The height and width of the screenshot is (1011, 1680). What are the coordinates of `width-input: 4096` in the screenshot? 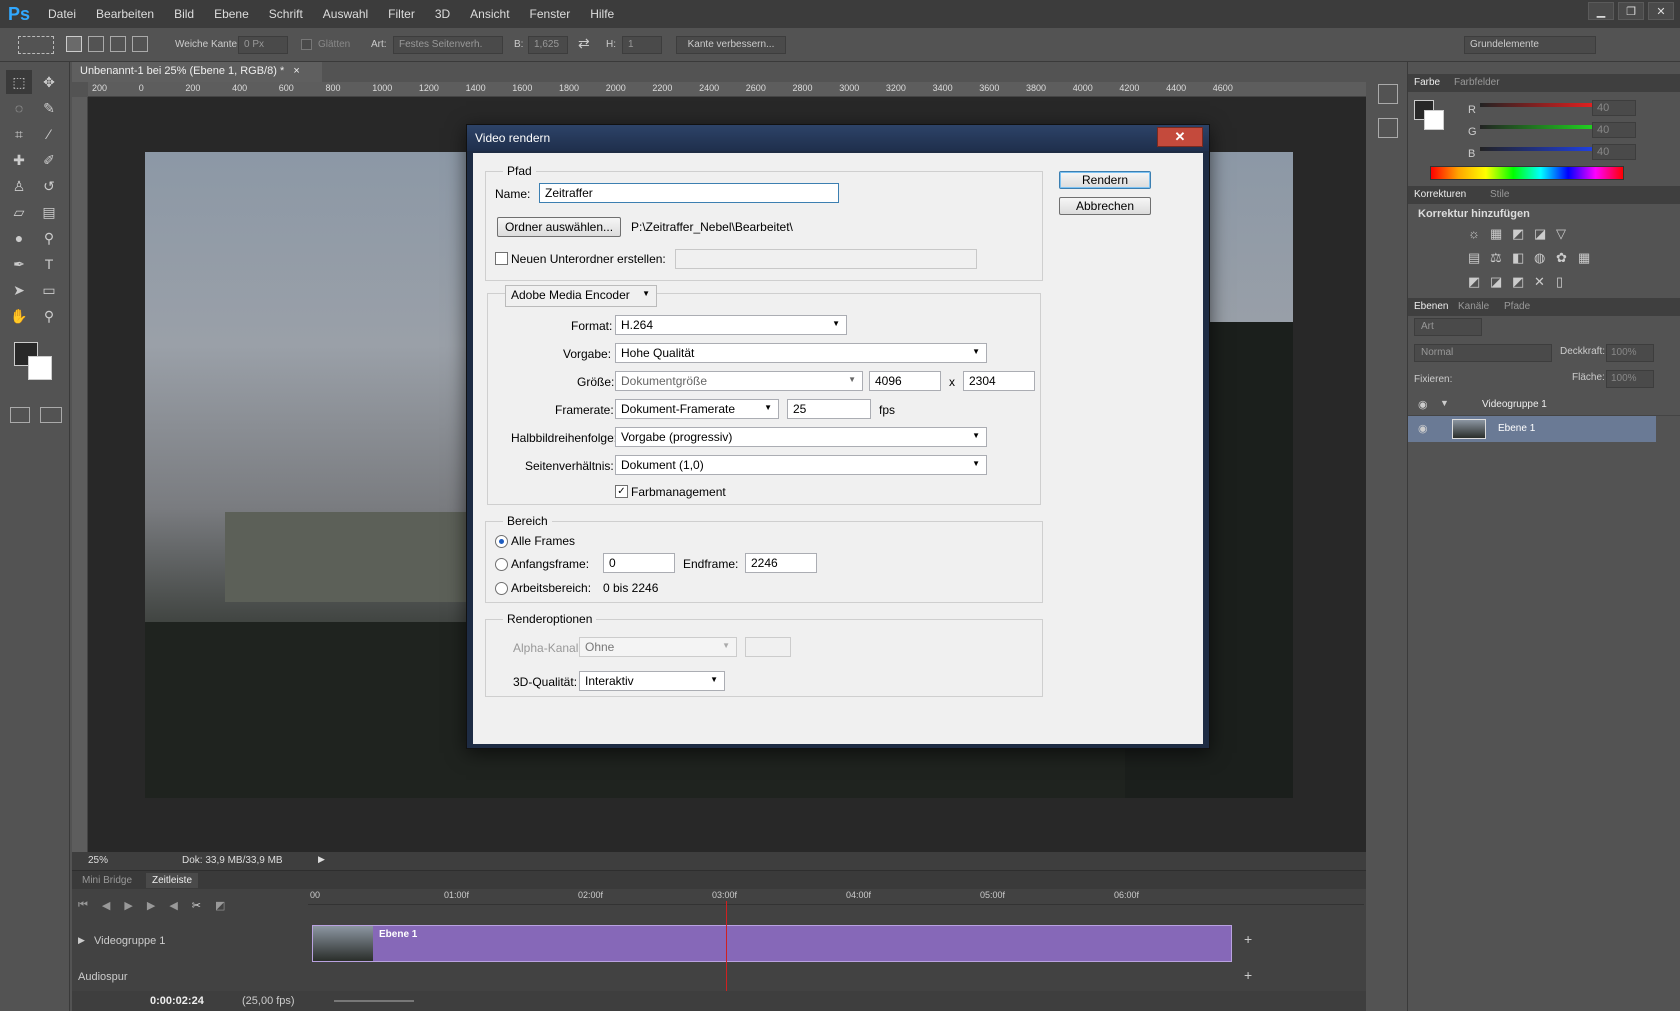 It's located at (905, 381).